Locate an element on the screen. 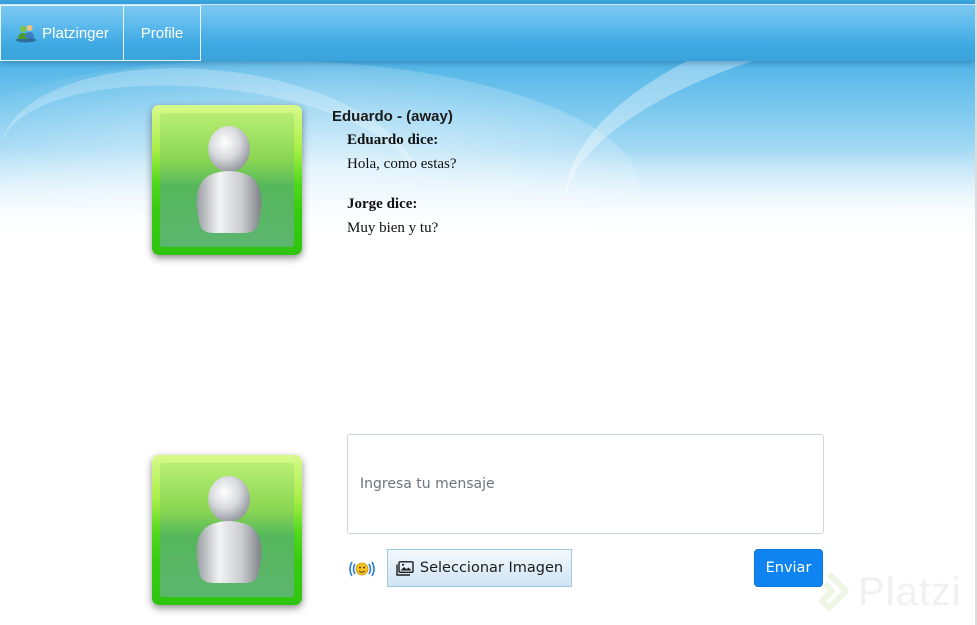 This screenshot has width=977, height=625. platzi-watermark: Platzi is located at coordinates (891, 592).